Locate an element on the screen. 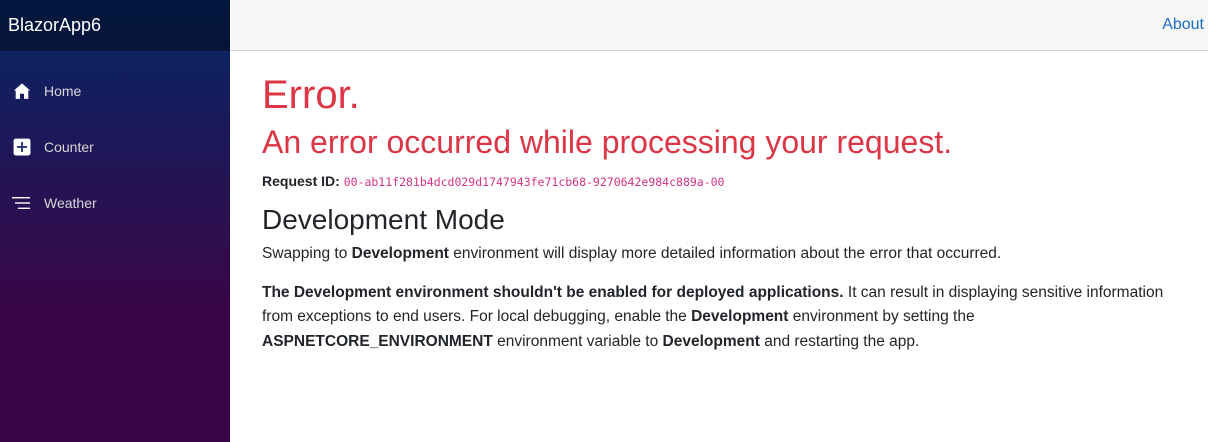  sidebar-item-weather: Weather is located at coordinates (115, 203).